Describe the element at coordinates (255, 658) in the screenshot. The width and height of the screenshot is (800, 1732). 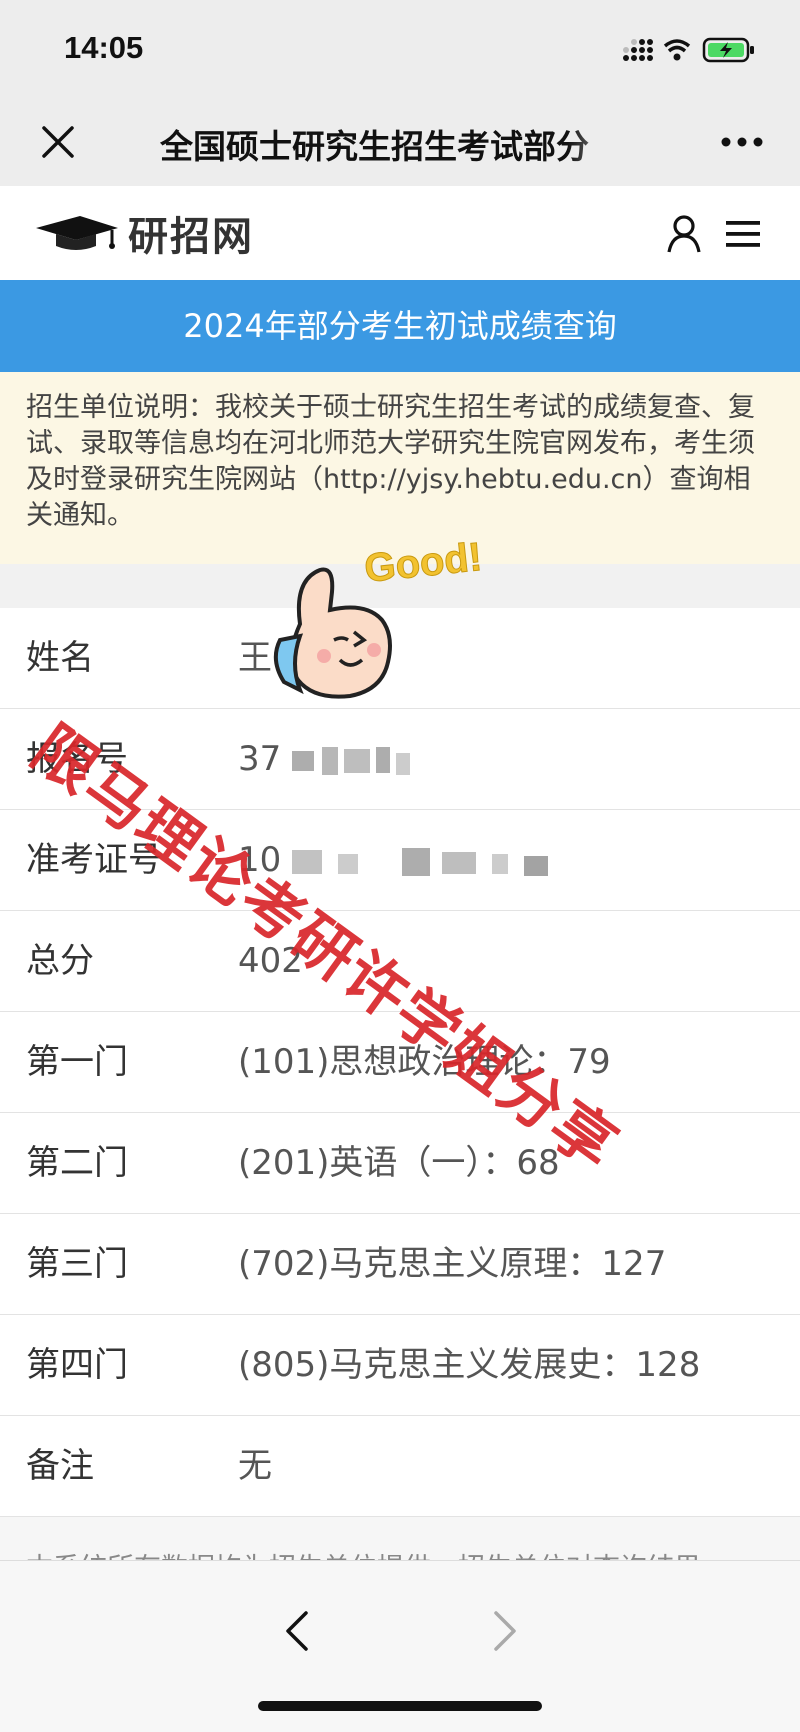
I see `row-value: 王` at that location.